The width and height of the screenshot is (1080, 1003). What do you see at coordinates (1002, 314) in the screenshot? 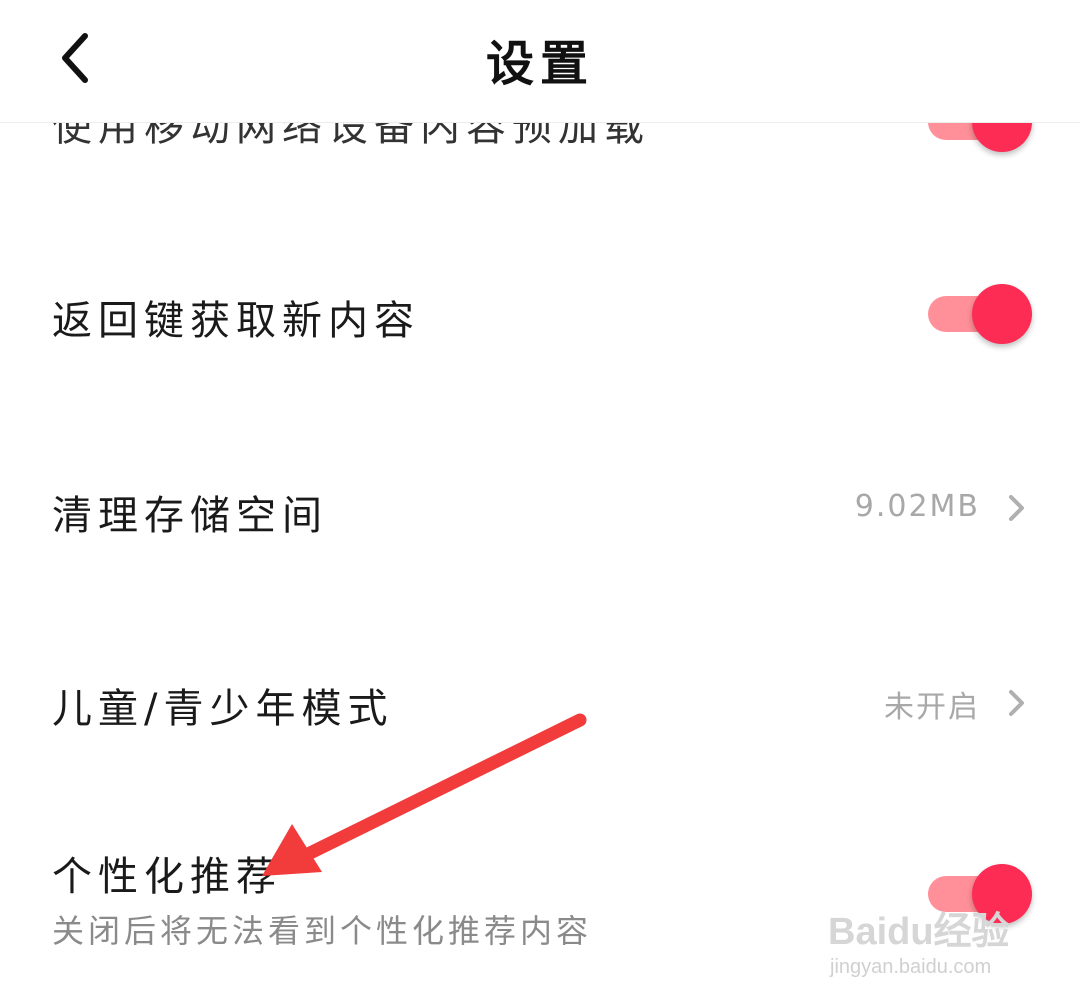
I see `toggle-knob` at bounding box center [1002, 314].